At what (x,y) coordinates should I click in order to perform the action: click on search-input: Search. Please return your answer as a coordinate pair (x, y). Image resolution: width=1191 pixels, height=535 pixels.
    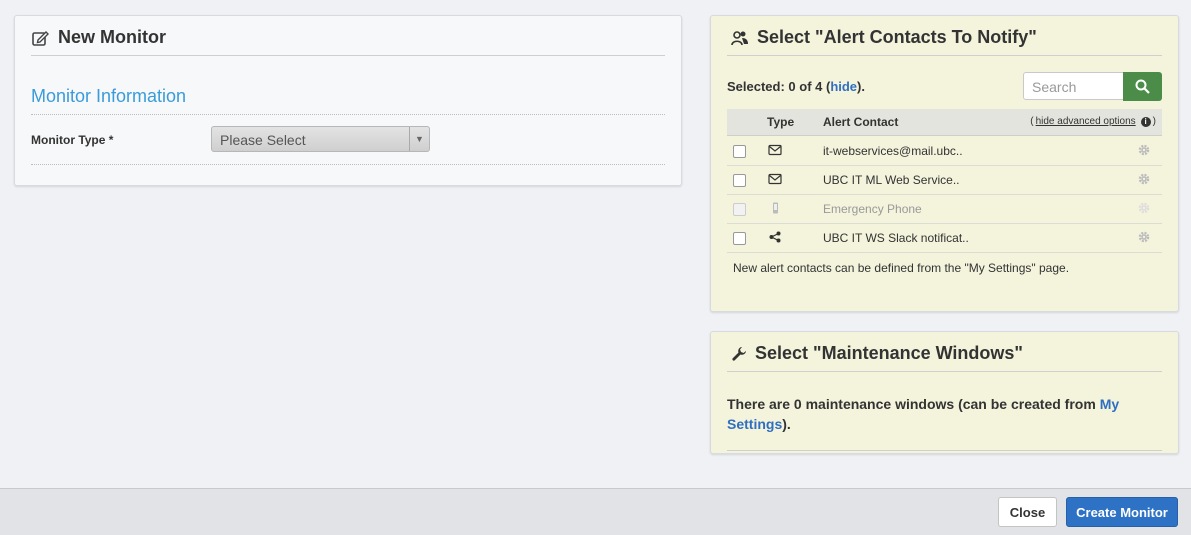
    Looking at the image, I should click on (1073, 86).